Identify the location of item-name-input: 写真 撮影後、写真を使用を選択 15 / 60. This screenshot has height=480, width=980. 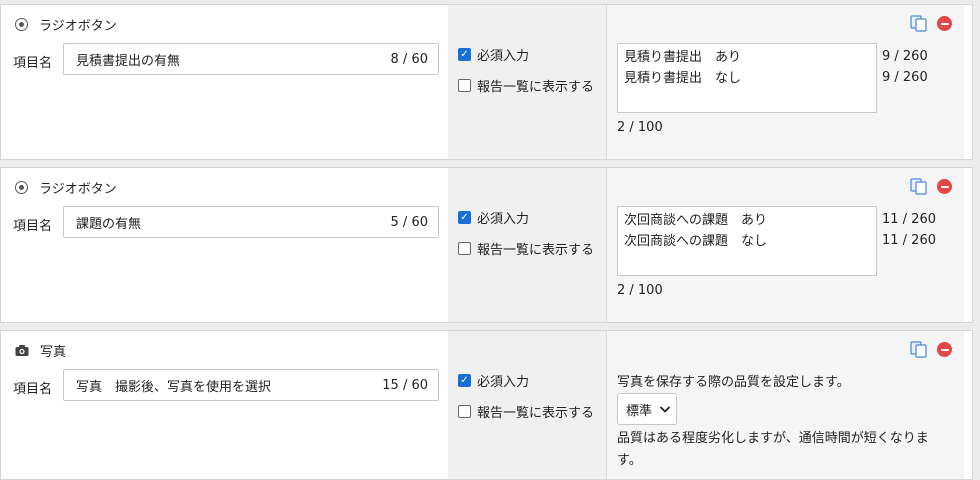
(251, 385).